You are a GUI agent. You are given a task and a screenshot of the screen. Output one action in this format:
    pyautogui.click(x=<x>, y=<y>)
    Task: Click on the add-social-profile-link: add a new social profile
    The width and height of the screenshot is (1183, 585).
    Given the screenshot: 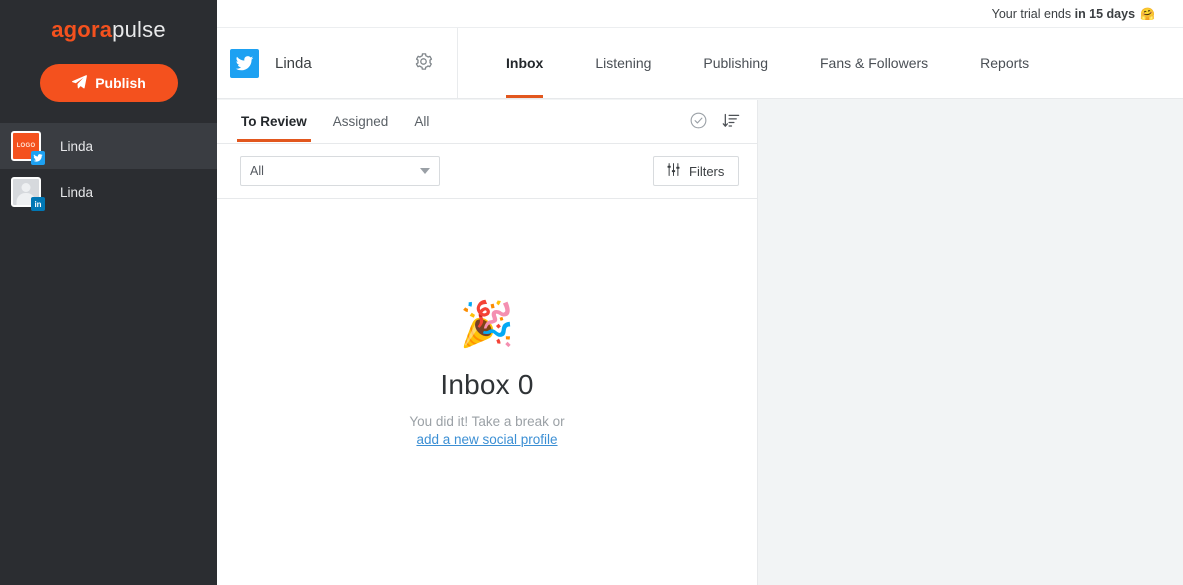 What is the action you would take?
    pyautogui.click(x=486, y=439)
    